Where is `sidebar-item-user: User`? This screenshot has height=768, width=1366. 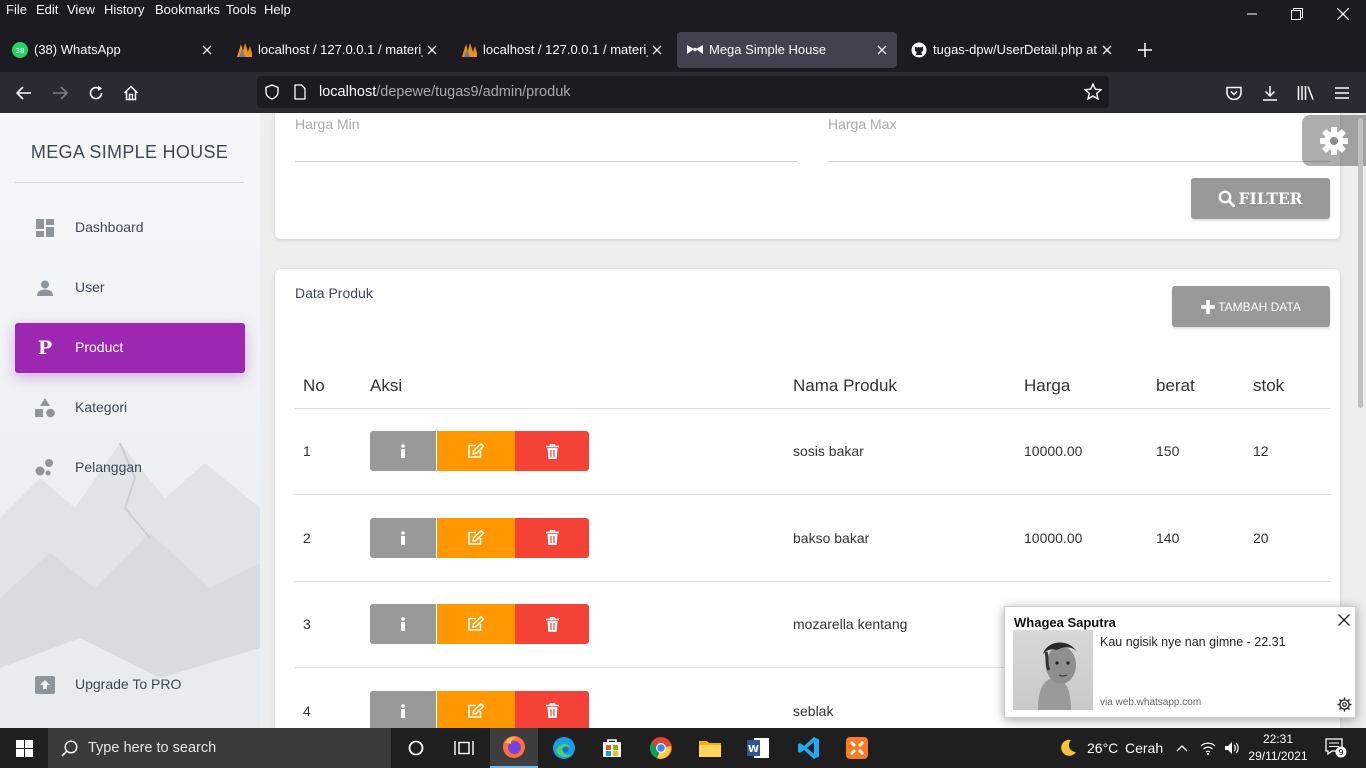 sidebar-item-user: User is located at coordinates (130, 288).